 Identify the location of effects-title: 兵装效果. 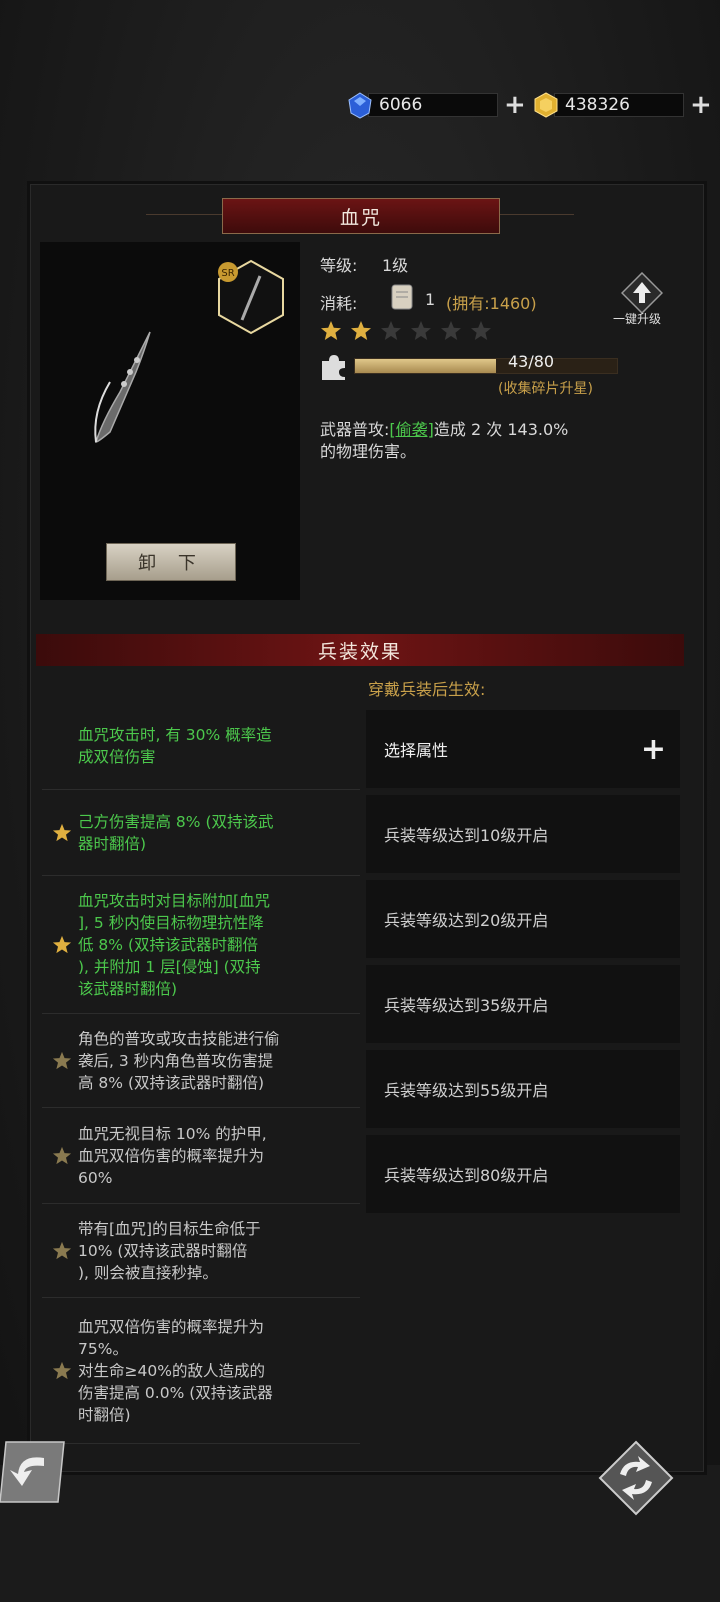
(359, 651).